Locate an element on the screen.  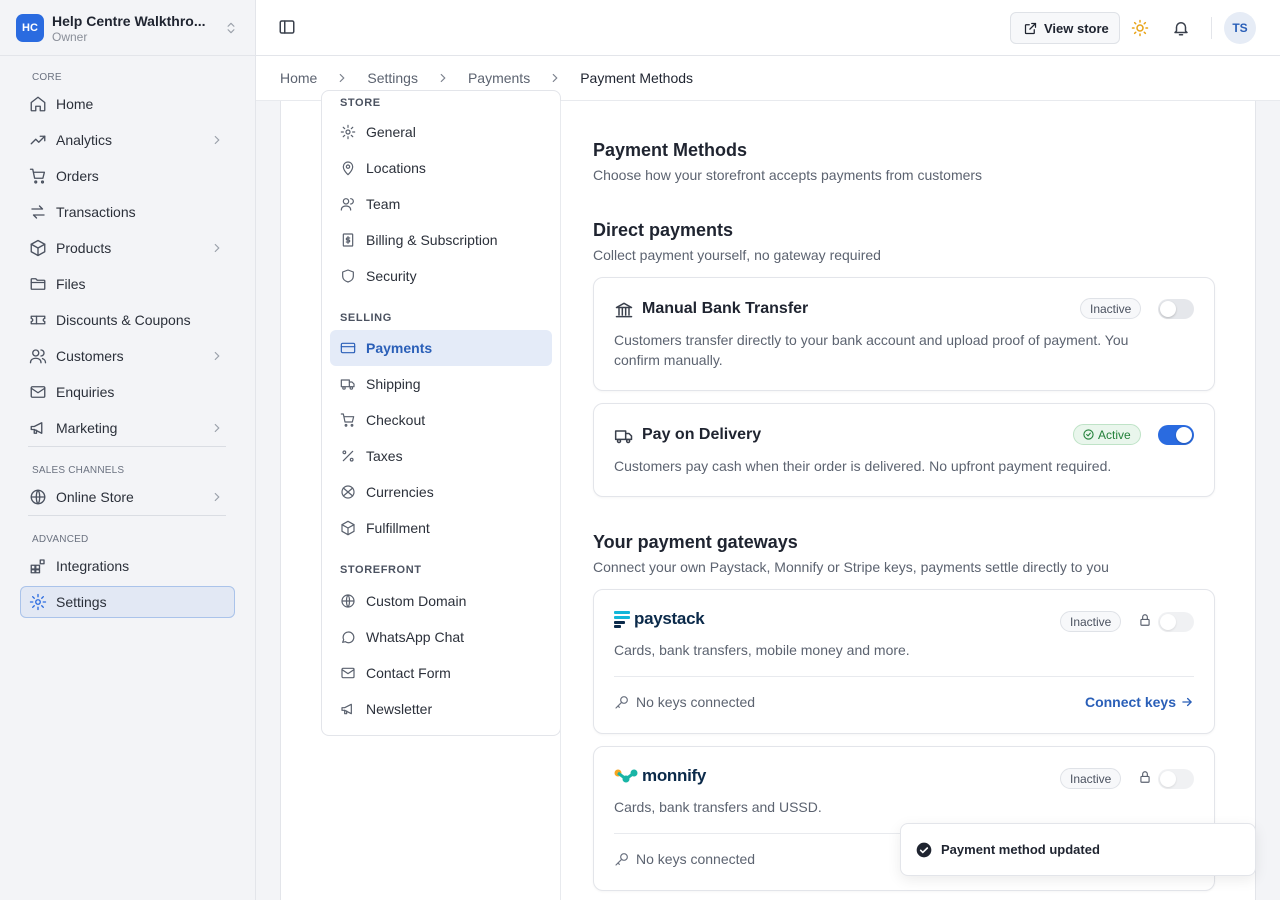
sidebar-item-label: Home is located at coordinates (75, 104).